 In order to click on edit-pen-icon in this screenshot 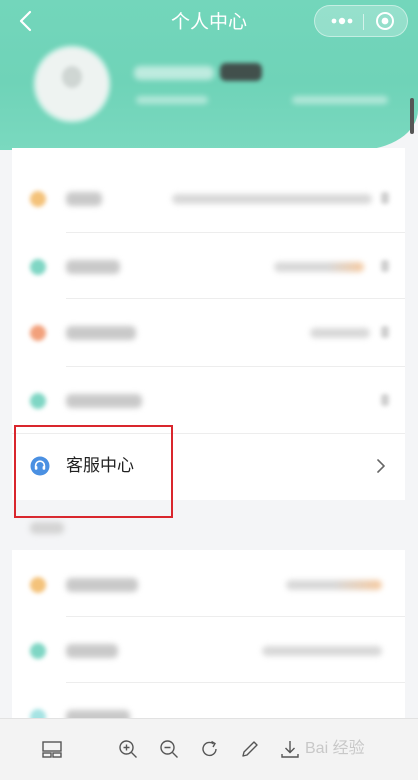, I will do `click(250, 749)`.